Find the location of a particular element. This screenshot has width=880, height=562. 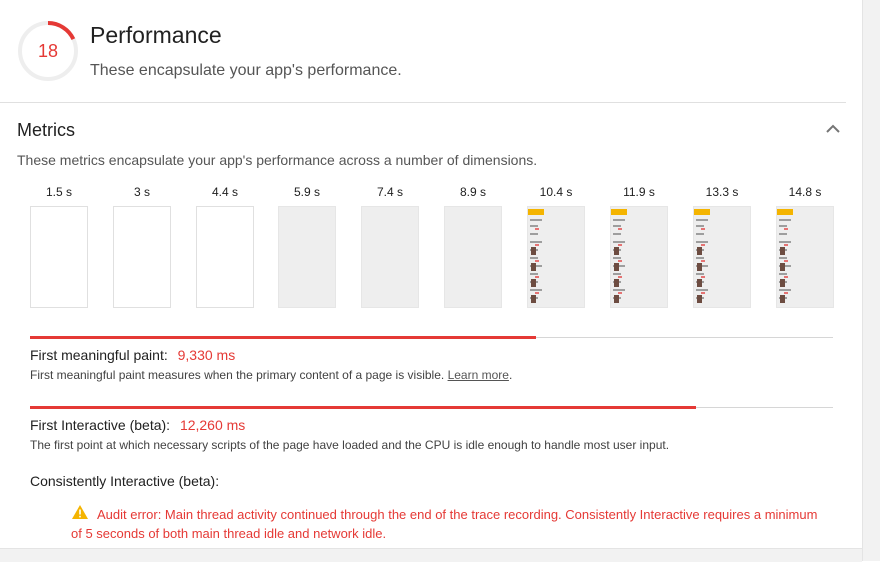

fmp-progress-track is located at coordinates (431, 337).